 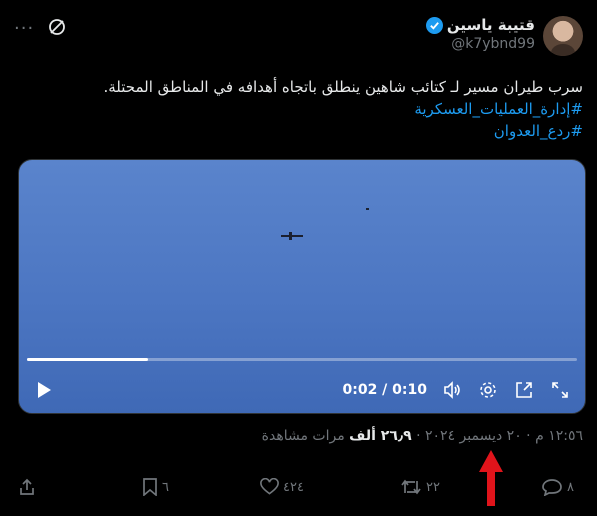 I want to click on pop-out-icon, so click(x=524, y=390).